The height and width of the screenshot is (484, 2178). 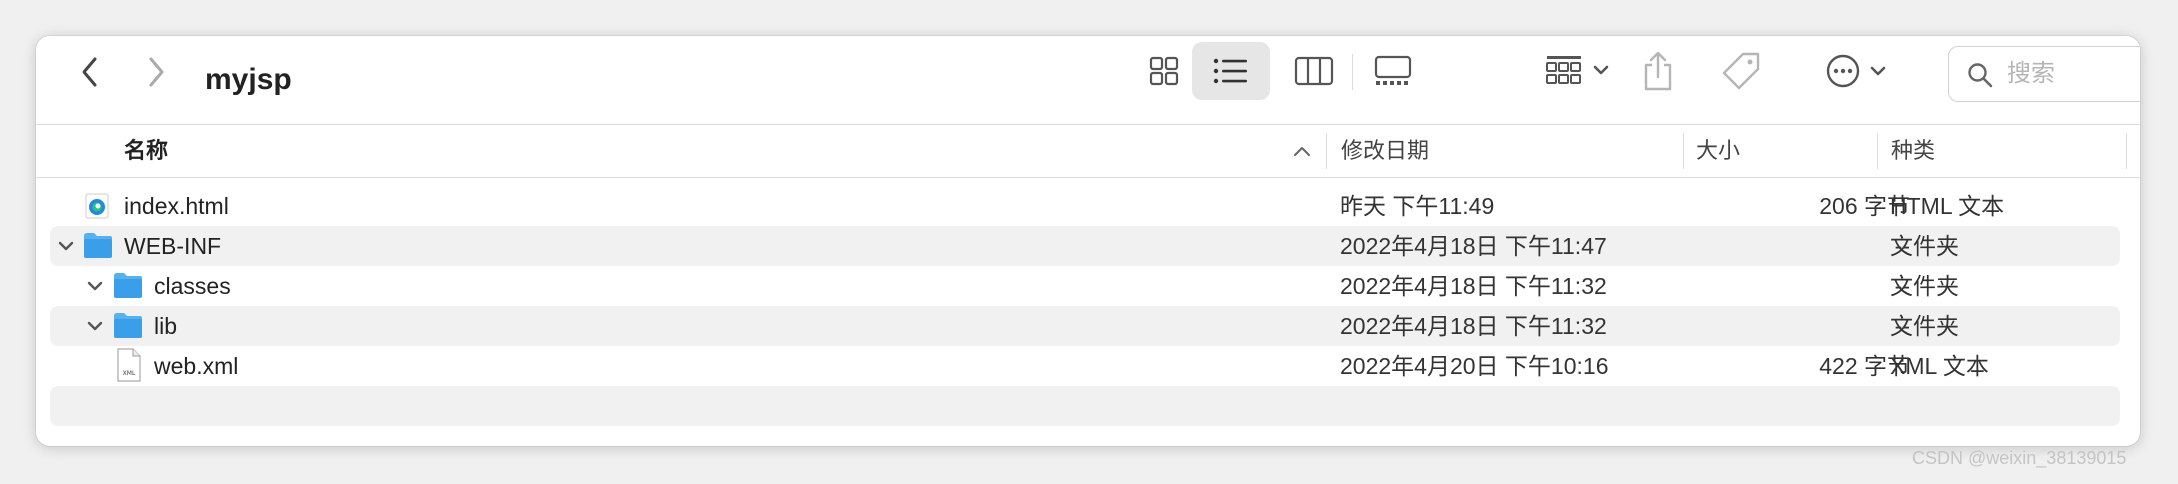 I want to click on search-icon, so click(x=1980, y=75).